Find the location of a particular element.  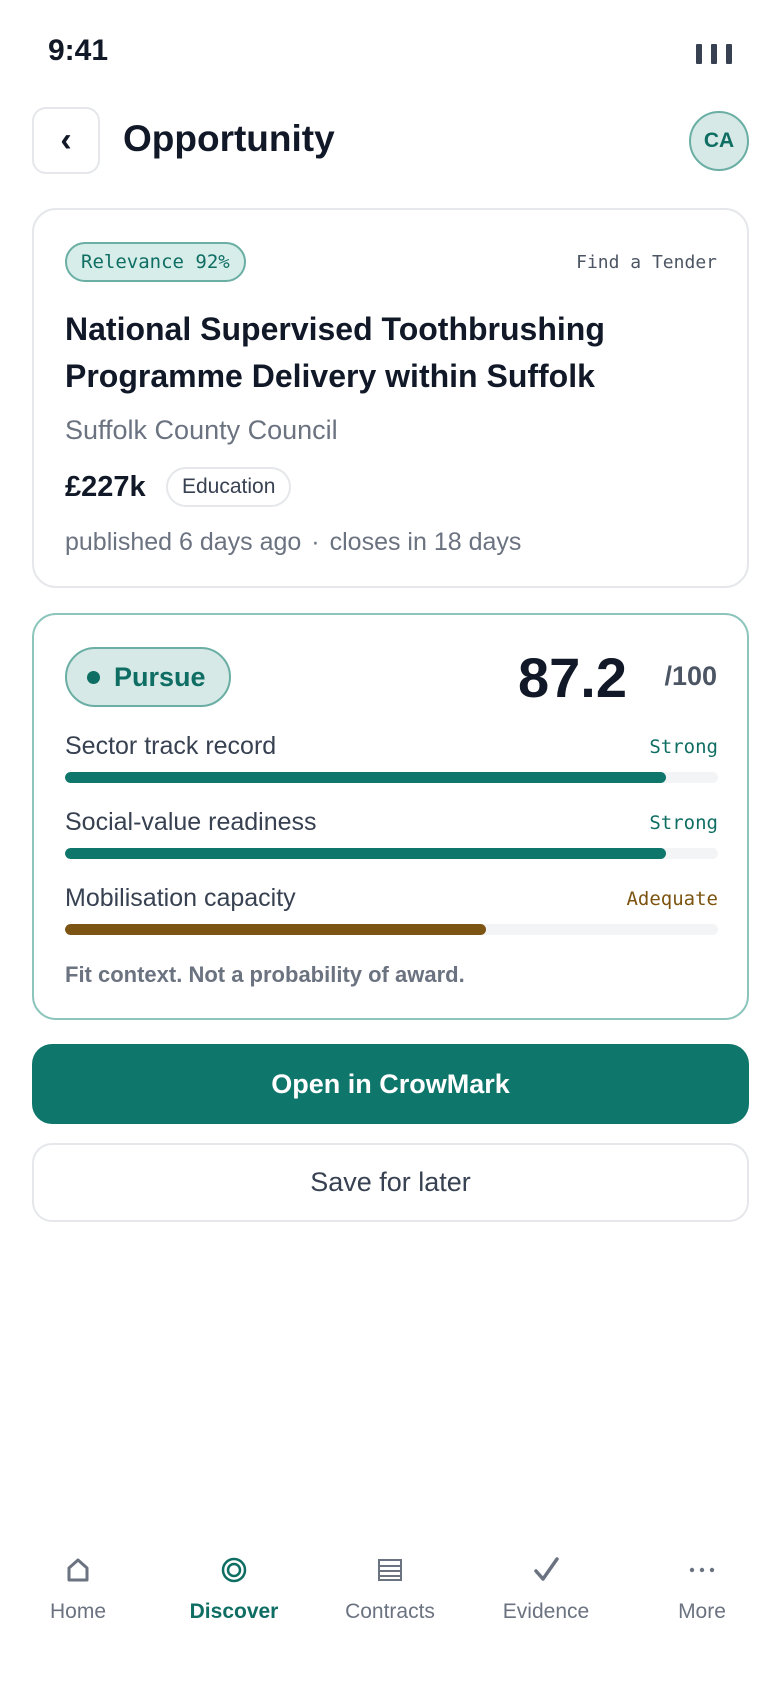

open-in-crowmark-button: Open in CrowMark is located at coordinates (390, 1084).